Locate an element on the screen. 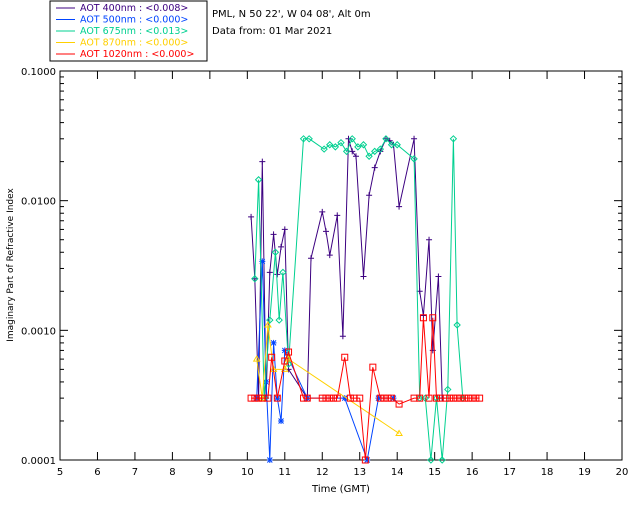  x-tick-label: 6 is located at coordinates (97, 472).